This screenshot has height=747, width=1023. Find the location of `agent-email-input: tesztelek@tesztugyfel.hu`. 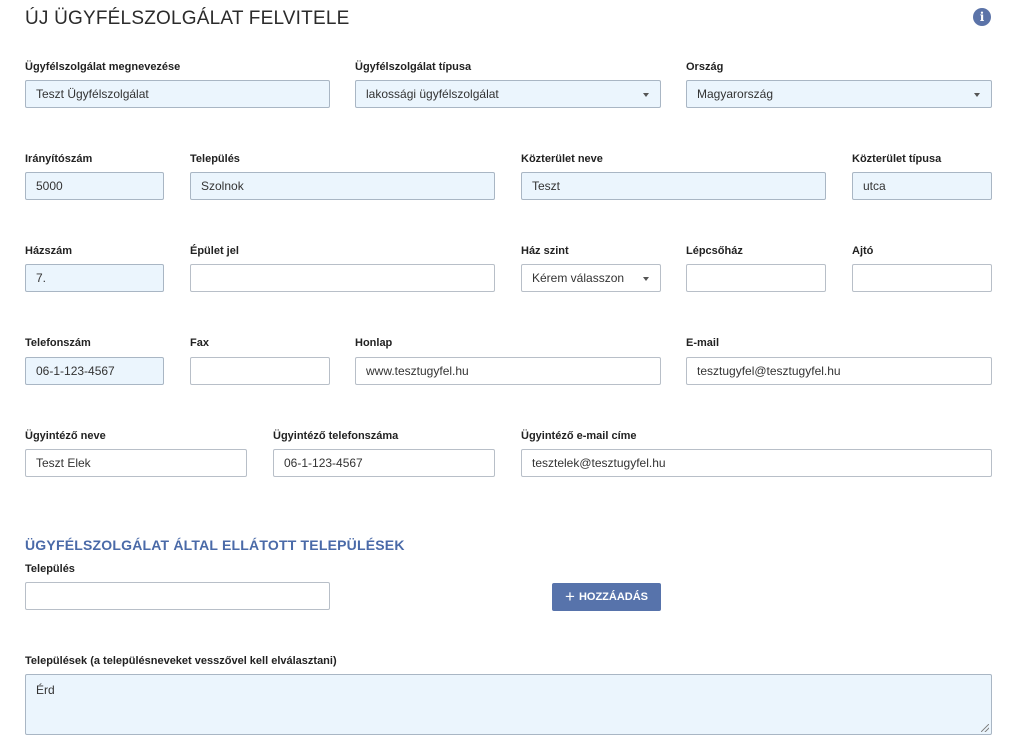

agent-email-input: tesztelek@tesztugyfel.hu is located at coordinates (756, 463).